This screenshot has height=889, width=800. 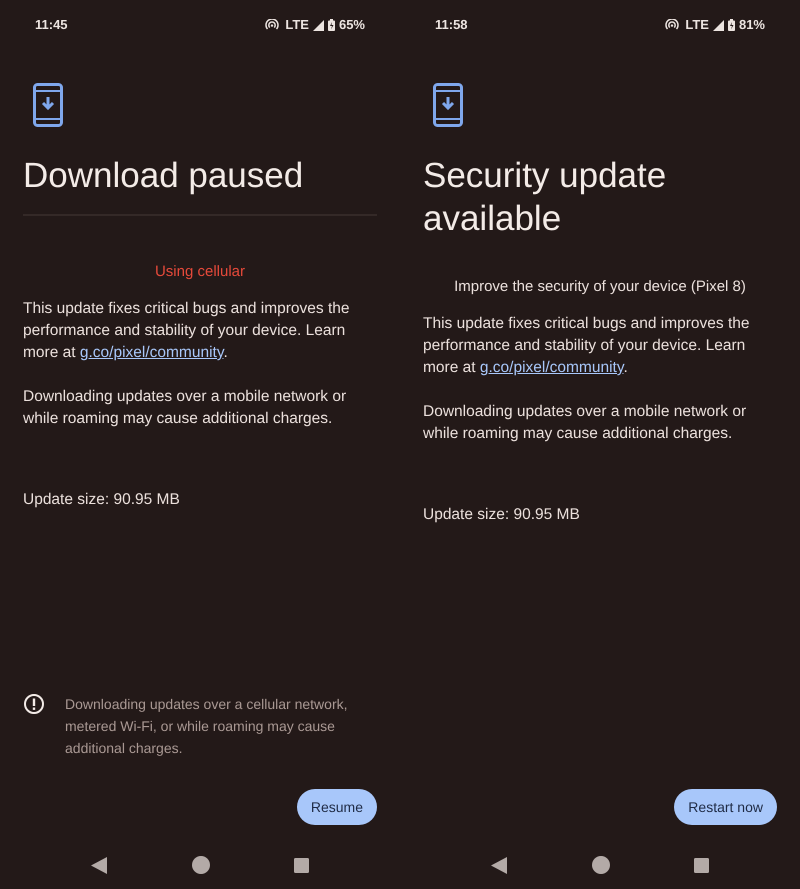 I want to click on action-button: Resume, so click(x=336, y=807).